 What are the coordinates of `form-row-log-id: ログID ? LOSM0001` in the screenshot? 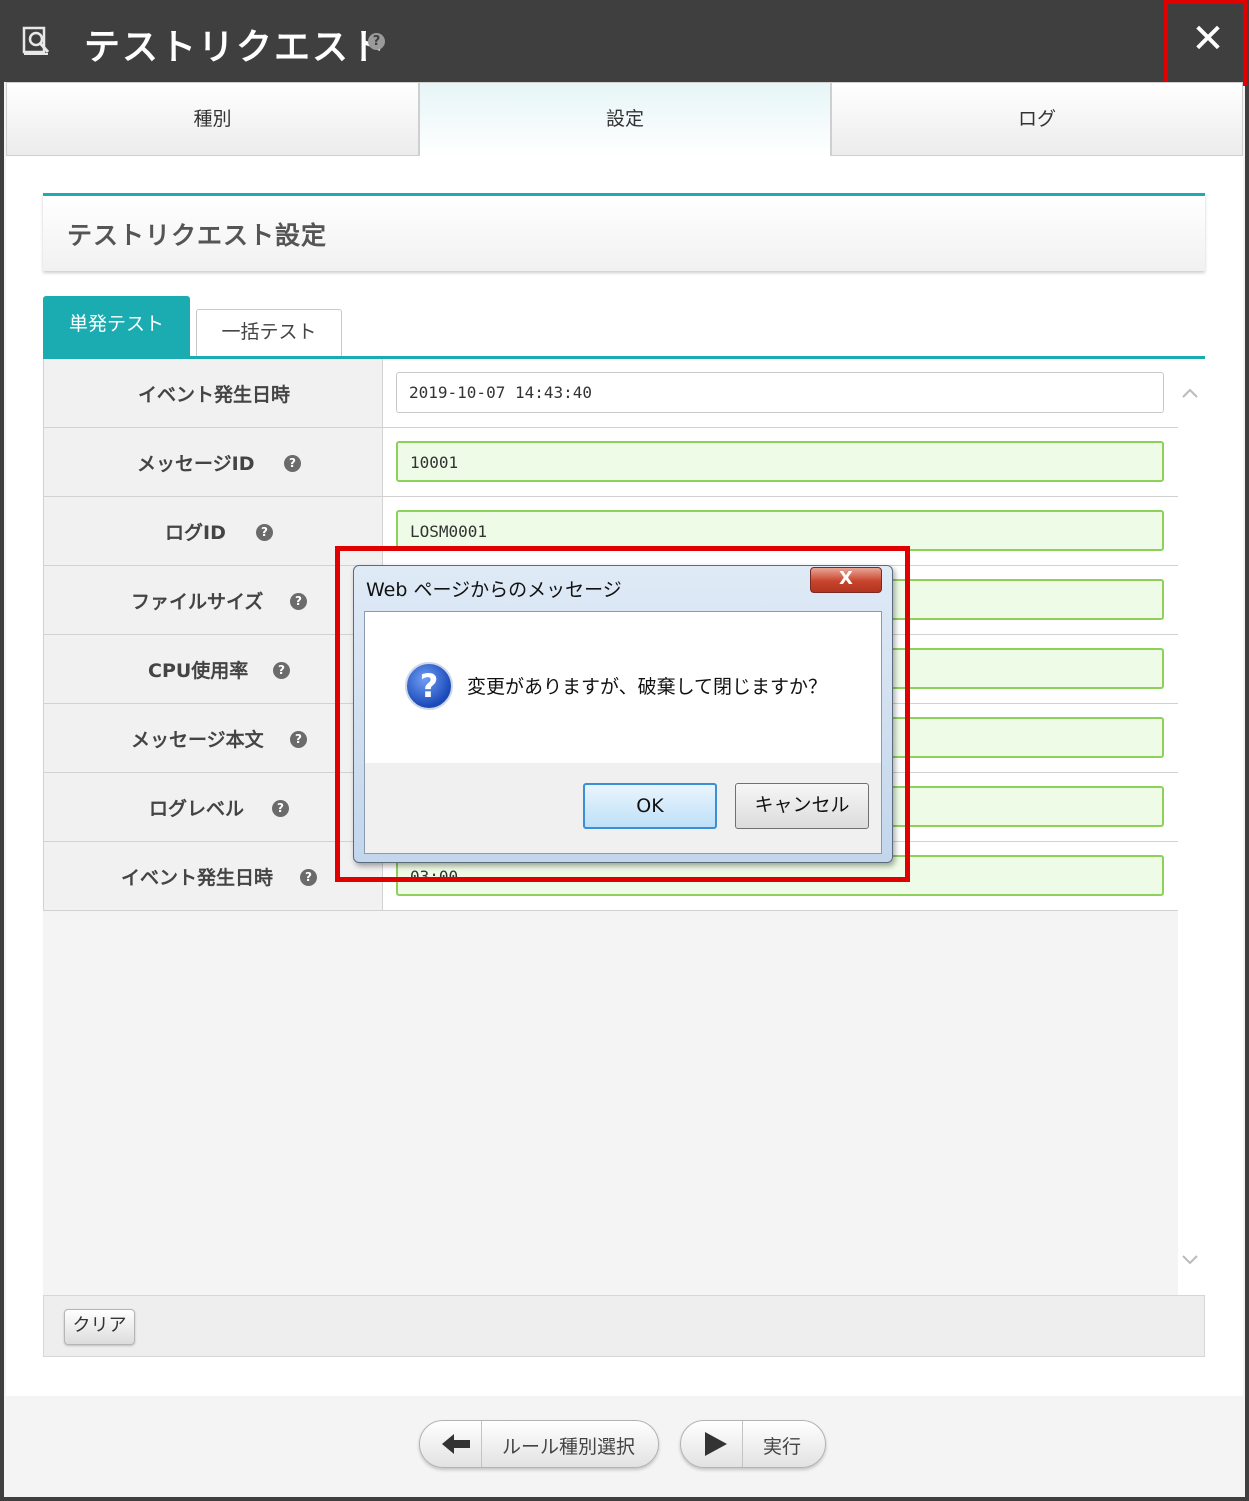 It's located at (610, 531).